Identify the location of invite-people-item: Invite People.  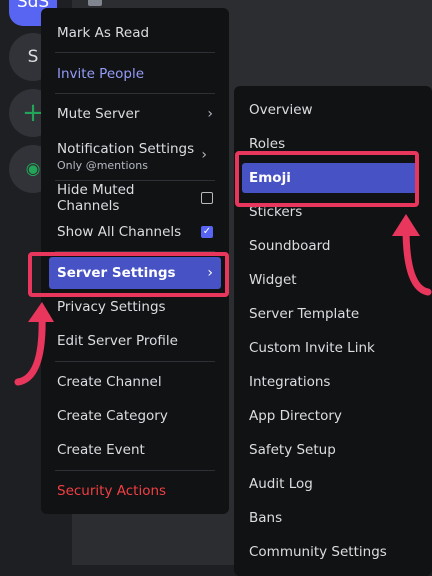
(135, 74).